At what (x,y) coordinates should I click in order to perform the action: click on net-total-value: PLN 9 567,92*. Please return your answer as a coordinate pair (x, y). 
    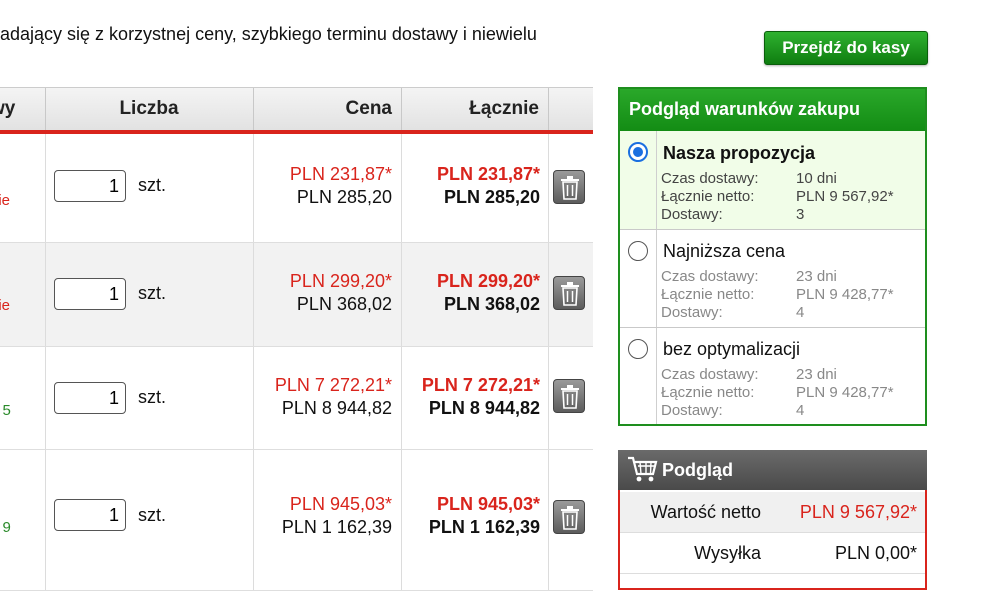
    Looking at the image, I should click on (845, 196).